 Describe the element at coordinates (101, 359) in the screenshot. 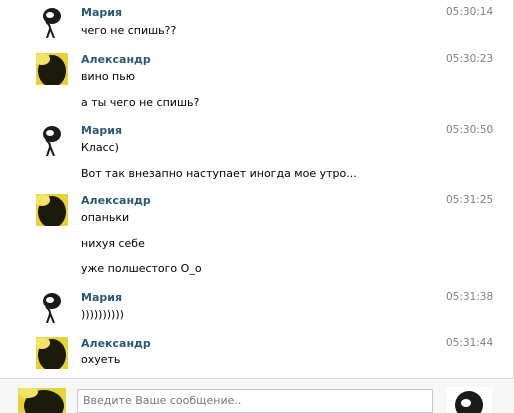

I see `message-text: охуеть` at that location.